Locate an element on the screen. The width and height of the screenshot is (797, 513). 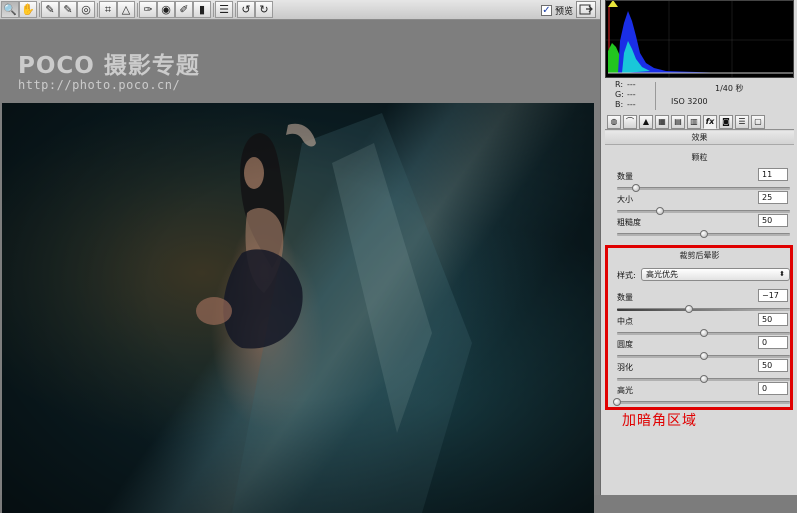
hand-icon: ✋ is located at coordinates (28, 9).